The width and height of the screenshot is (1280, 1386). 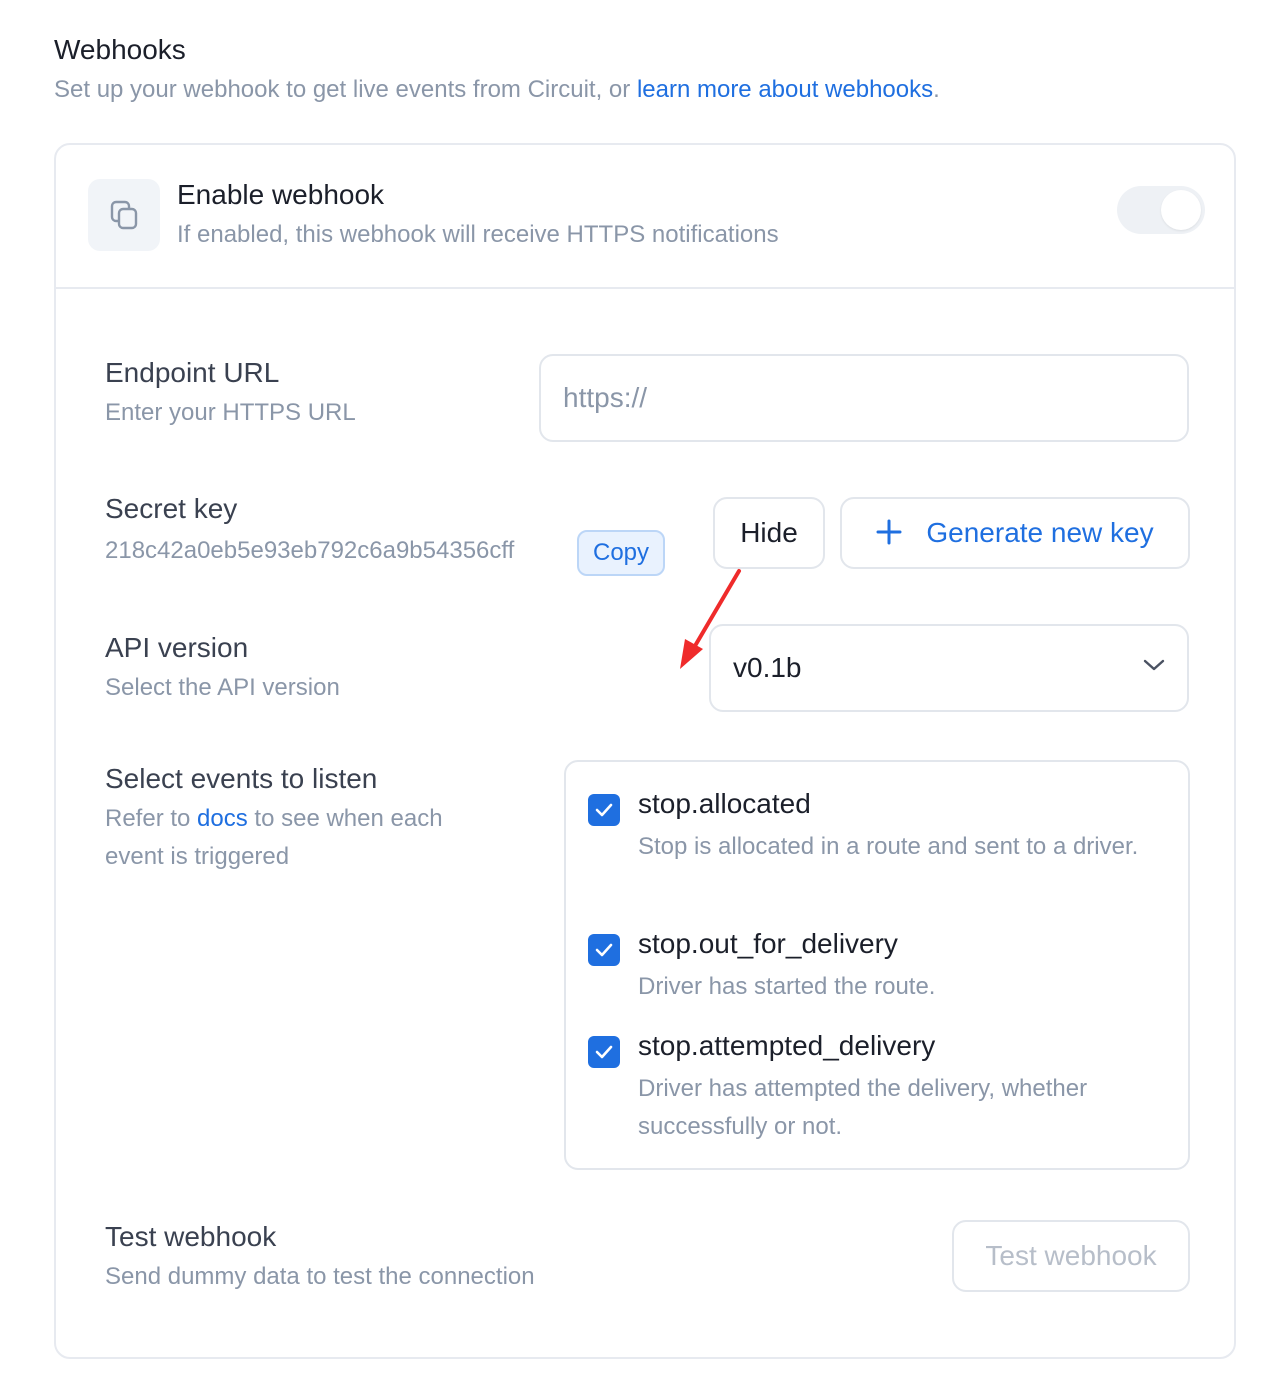 What do you see at coordinates (864, 398) in the screenshot?
I see `endpoint-url-input` at bounding box center [864, 398].